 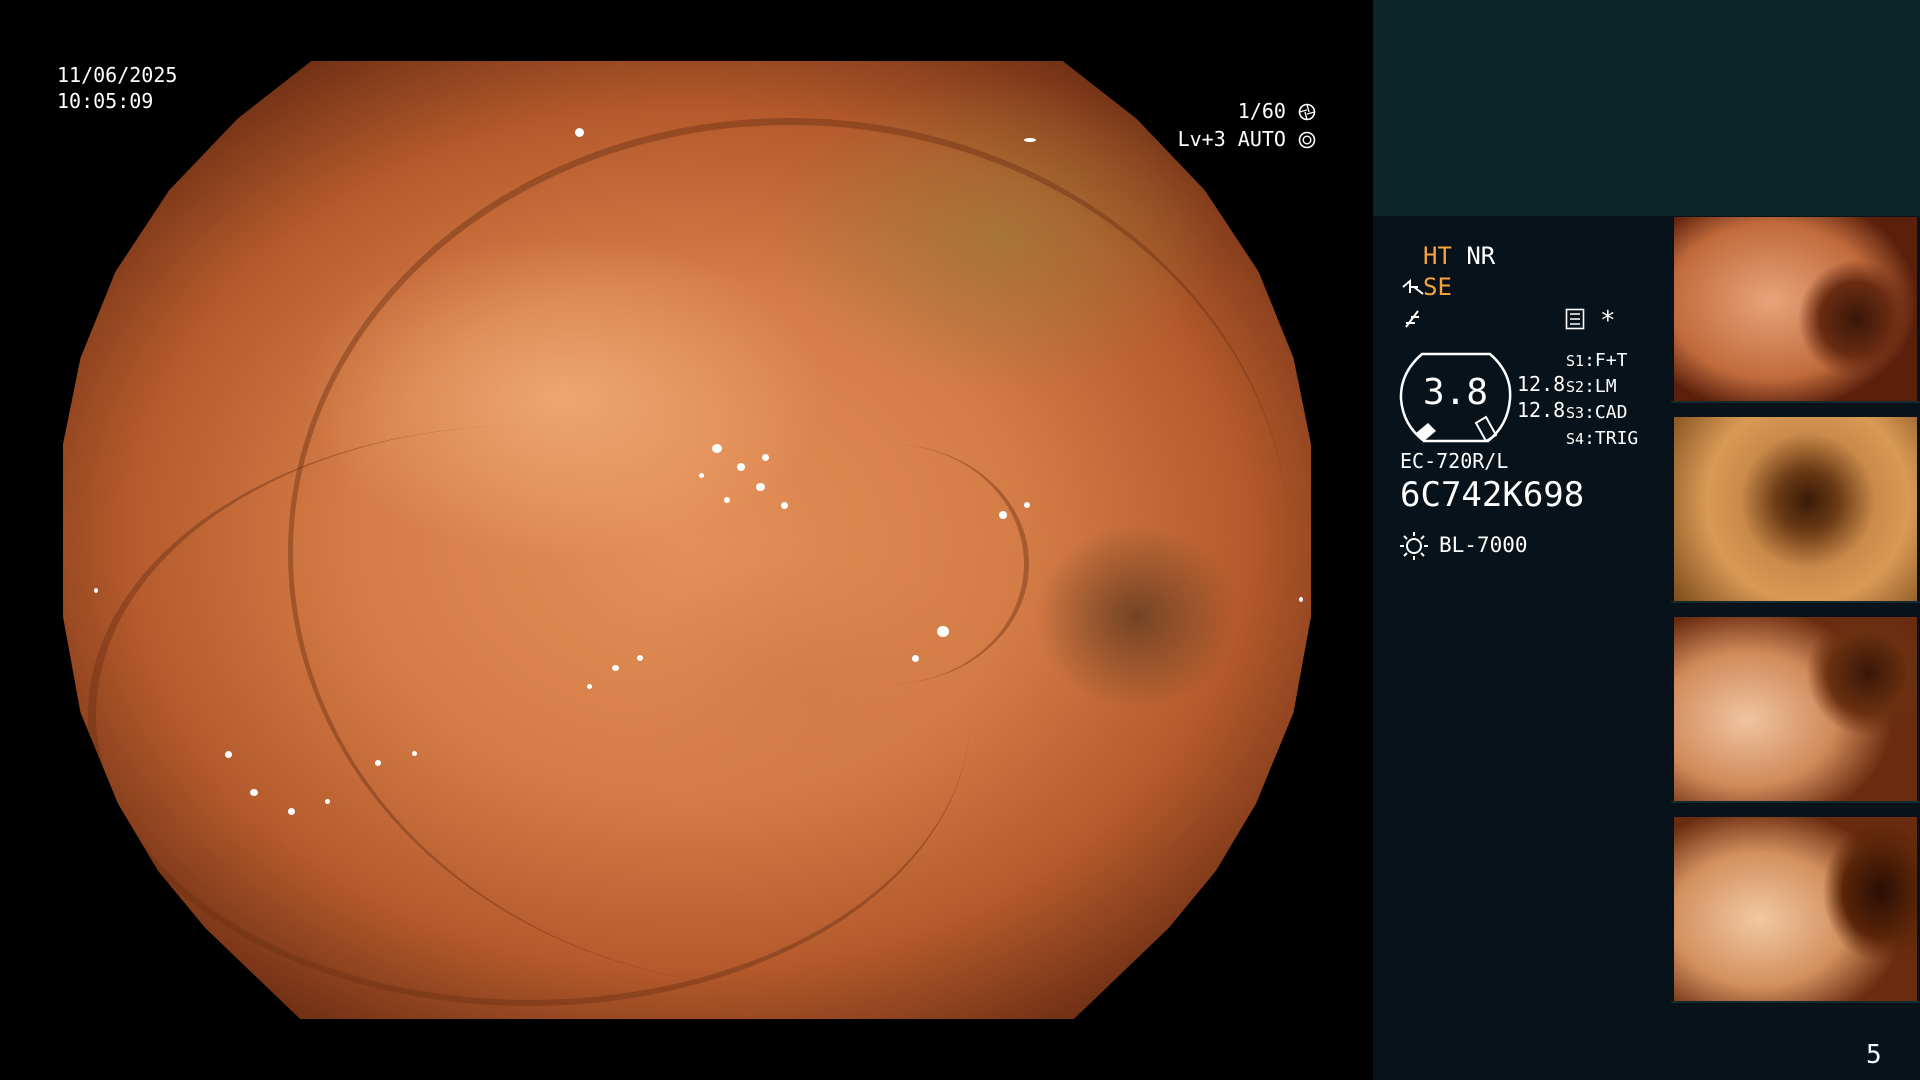 I want to click on page-number: 5, so click(x=1874, y=1055).